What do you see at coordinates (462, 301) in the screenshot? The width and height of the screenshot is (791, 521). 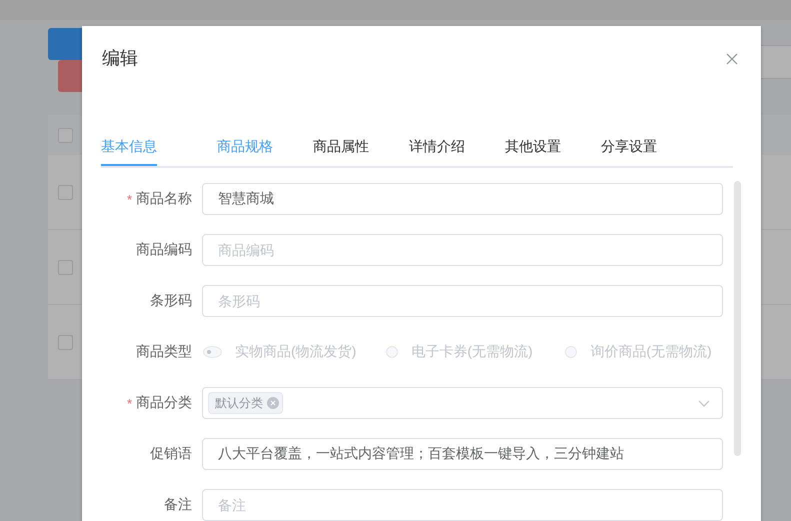 I see `input-field: 条形码` at bounding box center [462, 301].